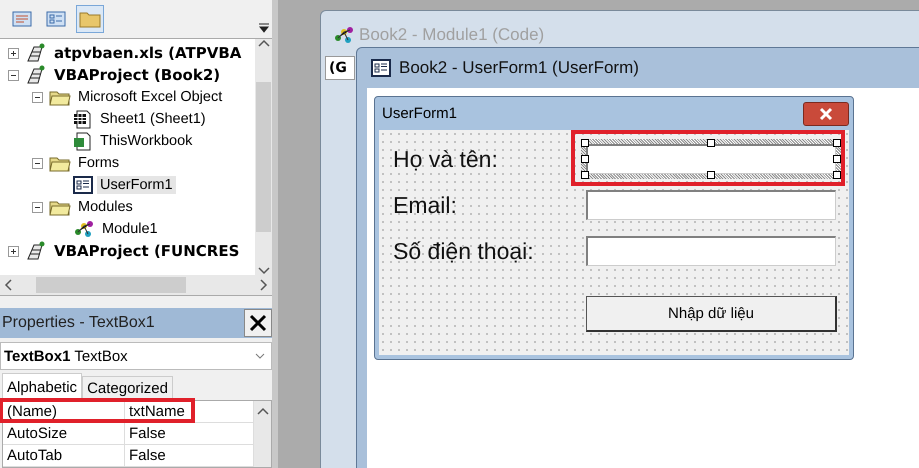  What do you see at coordinates (137, 75) in the screenshot?
I see `tree-item: VBAProject (Book2)` at bounding box center [137, 75].